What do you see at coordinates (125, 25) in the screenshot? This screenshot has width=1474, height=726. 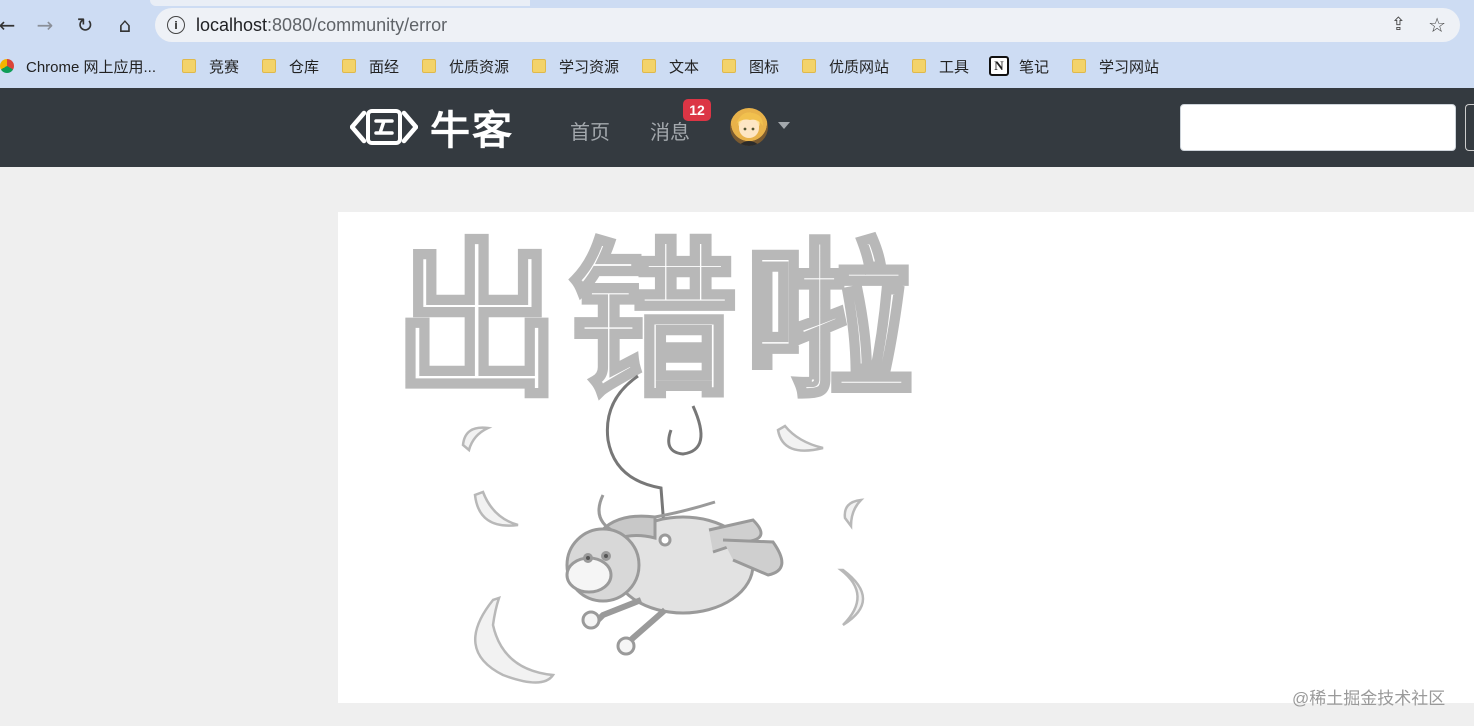 I see `home-icon: ⌂` at bounding box center [125, 25].